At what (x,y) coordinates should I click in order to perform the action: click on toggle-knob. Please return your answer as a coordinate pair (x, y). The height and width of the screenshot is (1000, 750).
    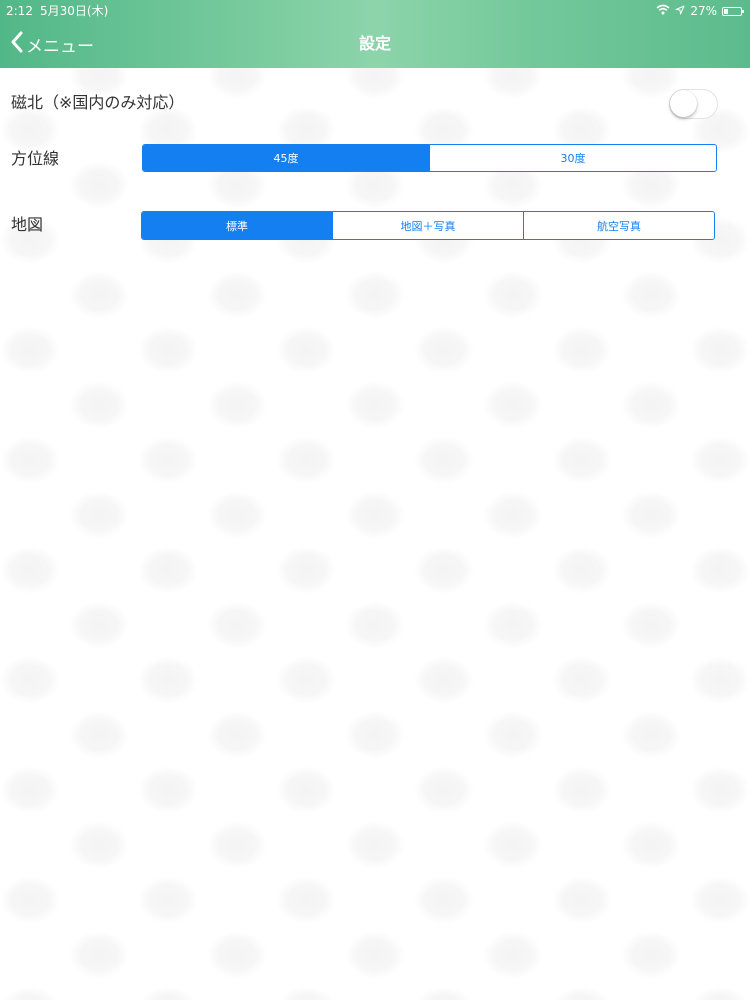
    Looking at the image, I should click on (683, 103).